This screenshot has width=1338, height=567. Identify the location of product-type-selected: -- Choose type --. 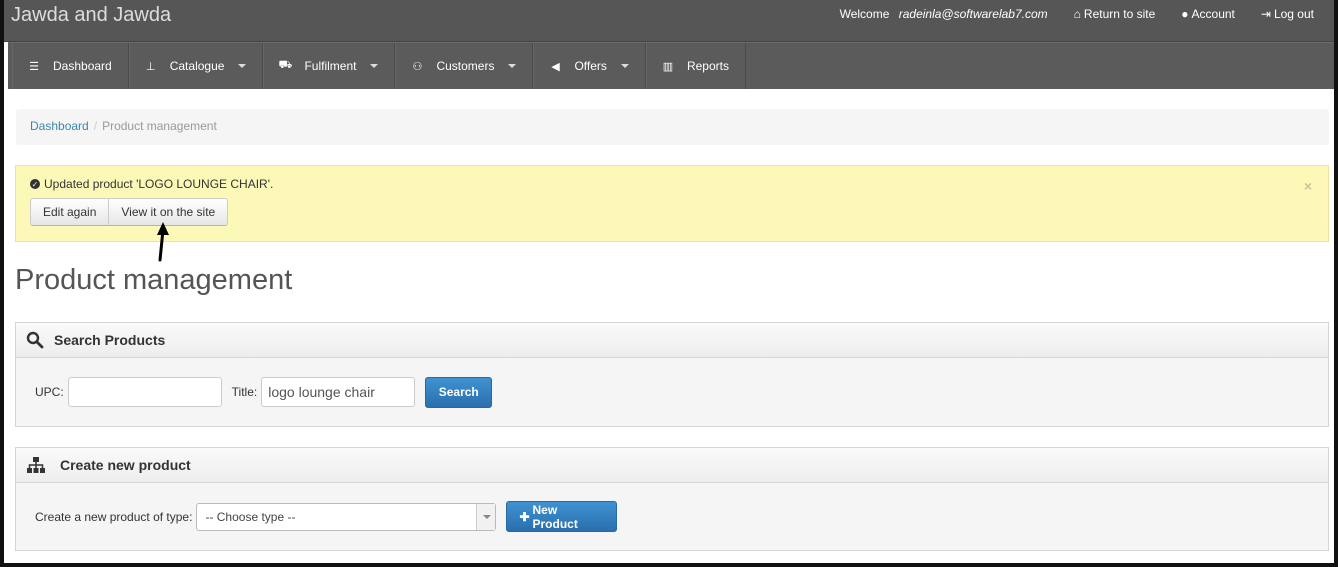
(250, 516).